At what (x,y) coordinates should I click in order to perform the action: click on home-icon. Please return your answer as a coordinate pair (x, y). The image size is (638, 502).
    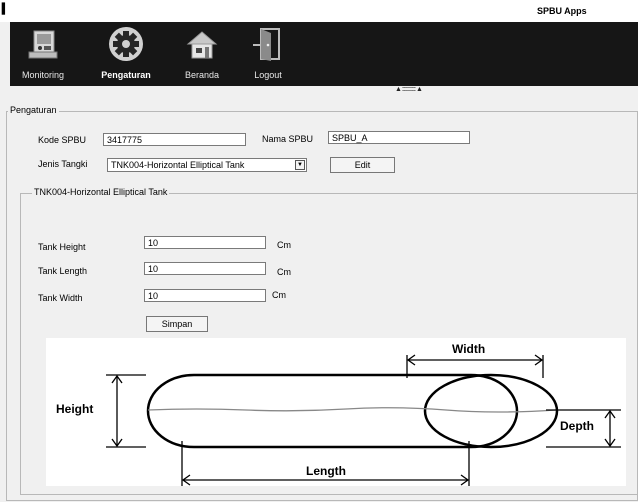
    Looking at the image, I should click on (202, 44).